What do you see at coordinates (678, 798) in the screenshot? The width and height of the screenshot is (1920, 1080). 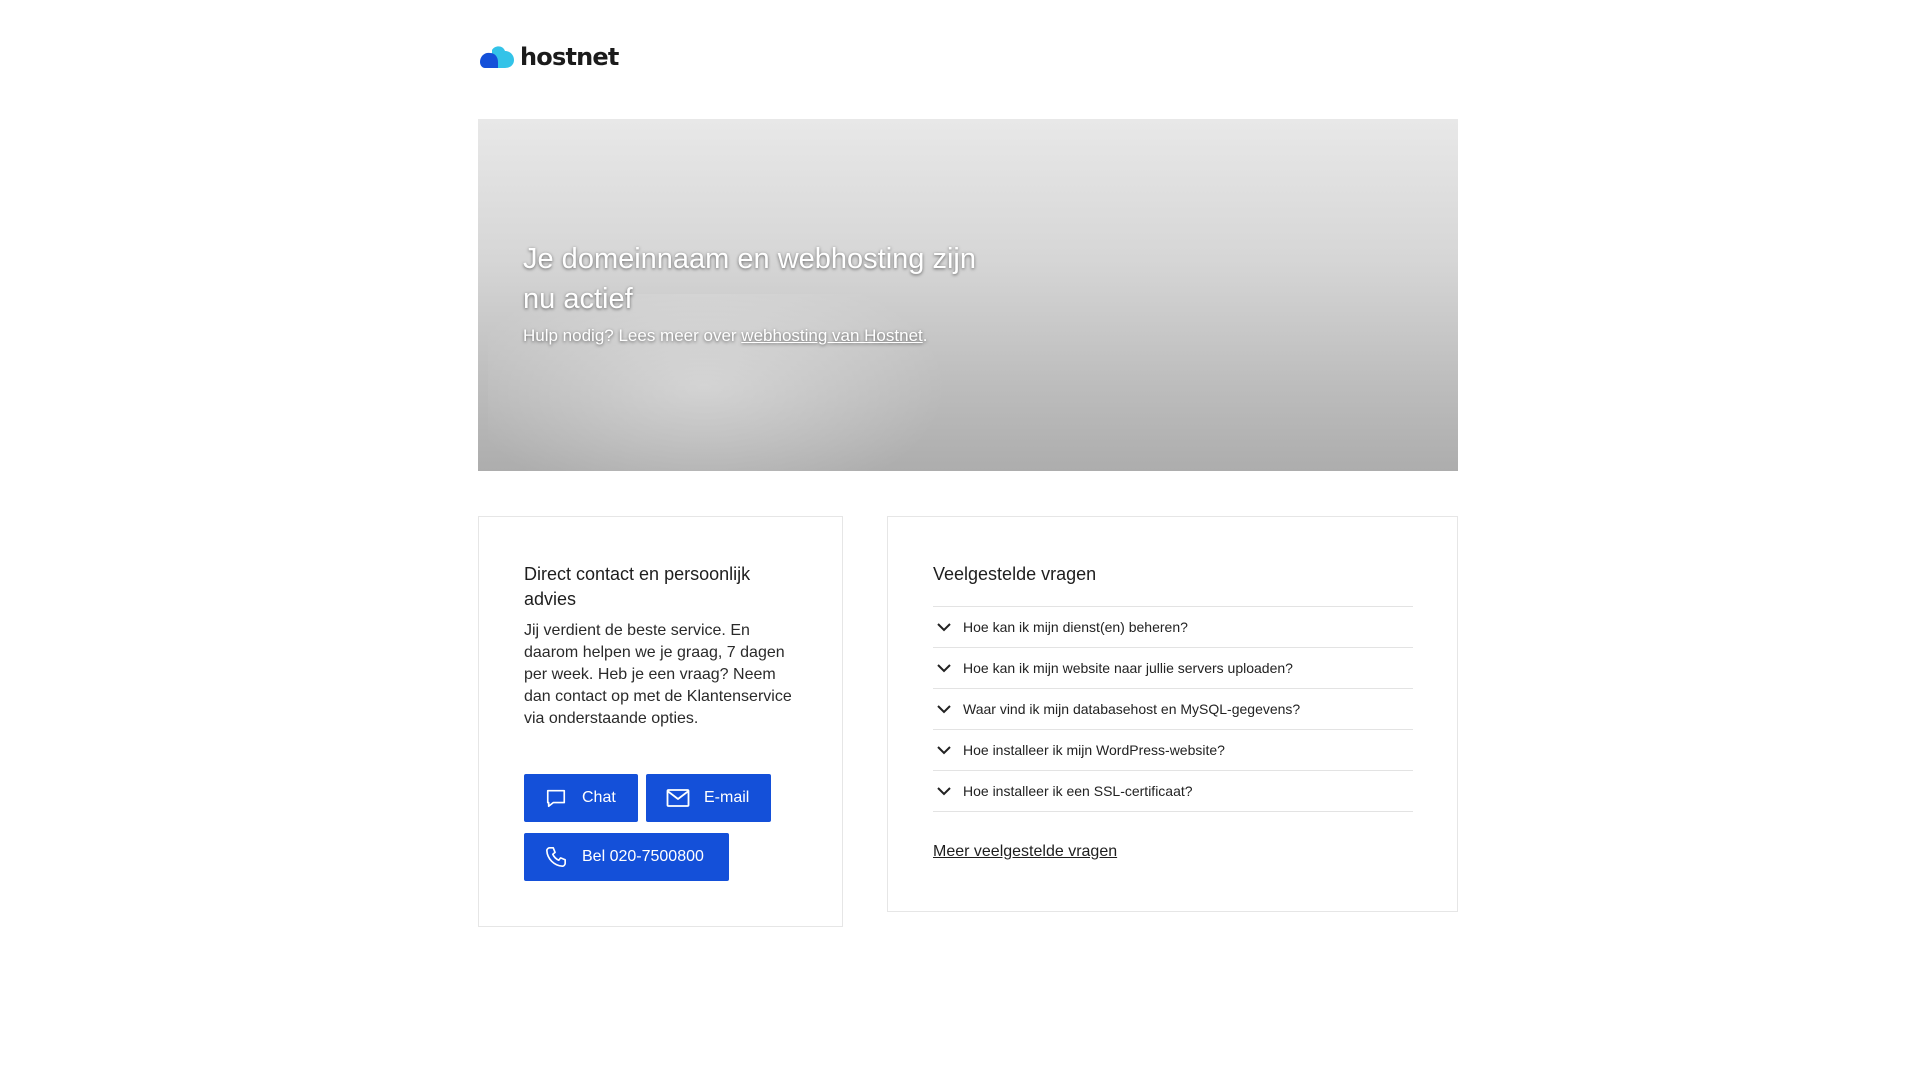 I see `mail-icon` at bounding box center [678, 798].